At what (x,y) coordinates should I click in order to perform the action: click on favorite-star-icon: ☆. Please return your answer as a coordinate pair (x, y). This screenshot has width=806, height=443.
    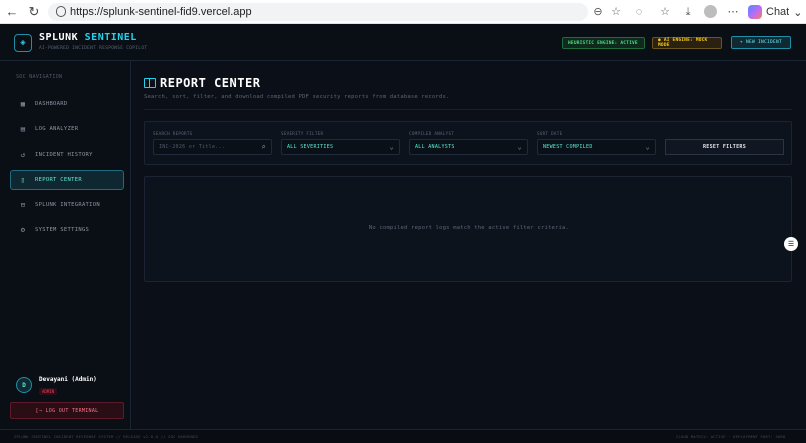
    Looking at the image, I should click on (616, 12).